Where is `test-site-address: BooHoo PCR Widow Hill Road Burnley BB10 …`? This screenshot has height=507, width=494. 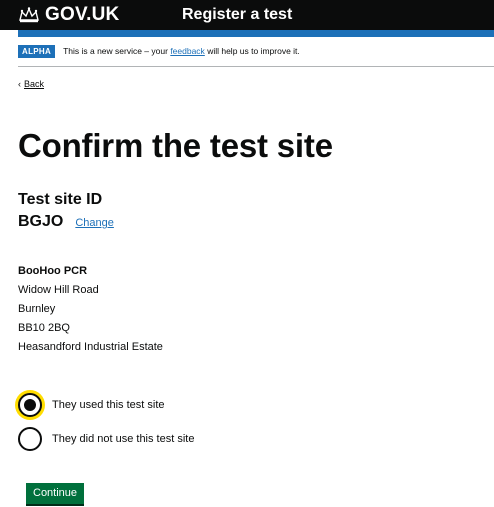
test-site-address: BooHoo PCR Widow Hill Road Burnley BB10 … is located at coordinates (90, 309).